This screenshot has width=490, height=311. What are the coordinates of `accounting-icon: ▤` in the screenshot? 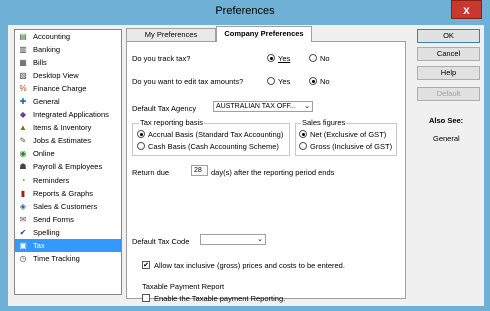 It's located at (23, 37).